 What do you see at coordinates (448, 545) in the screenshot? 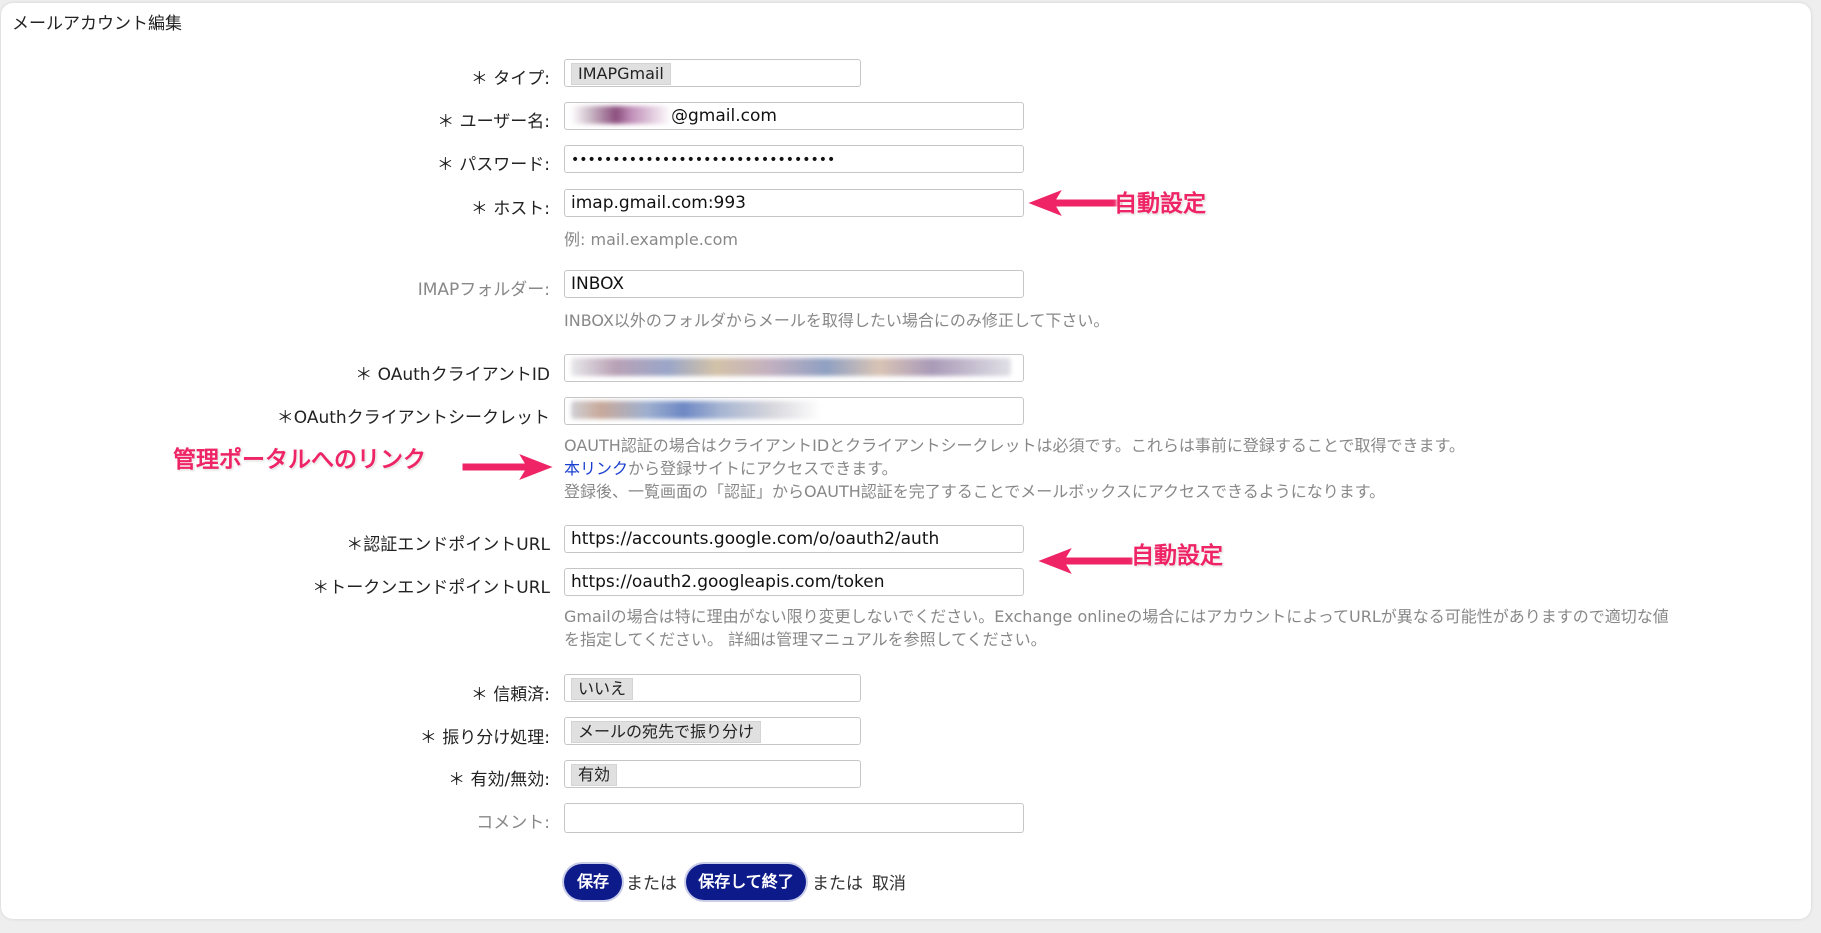
I see `auth-endpoint-label: ＊認証エンドポイントURL` at bounding box center [448, 545].